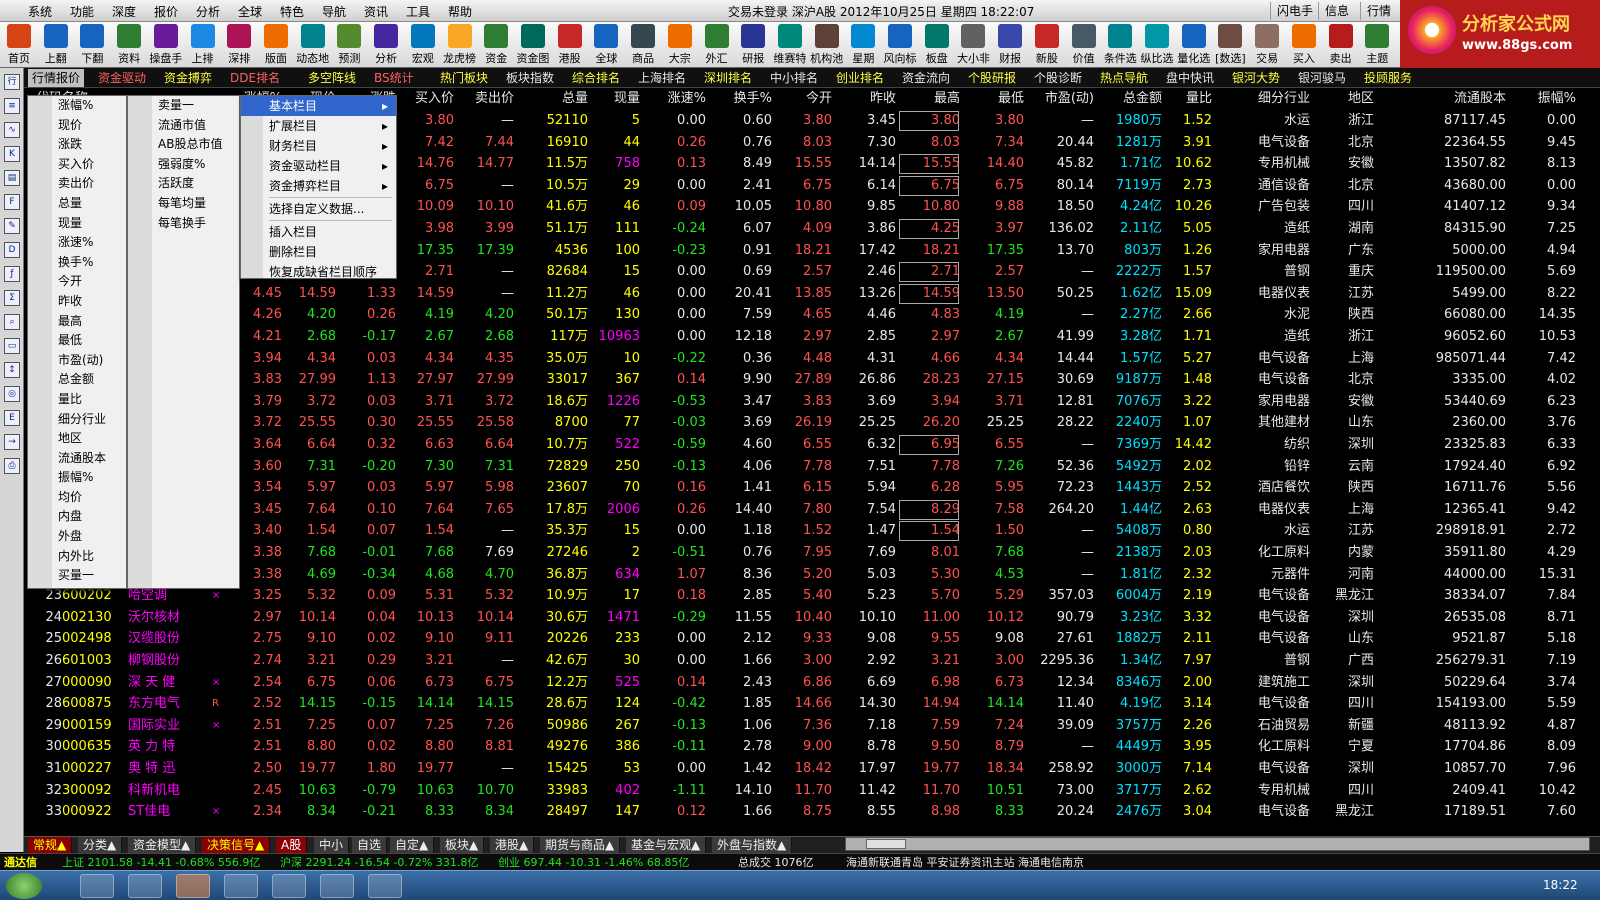  What do you see at coordinates (1120, 45) in the screenshot?
I see `toolbar-button-30: 条件选` at bounding box center [1120, 45].